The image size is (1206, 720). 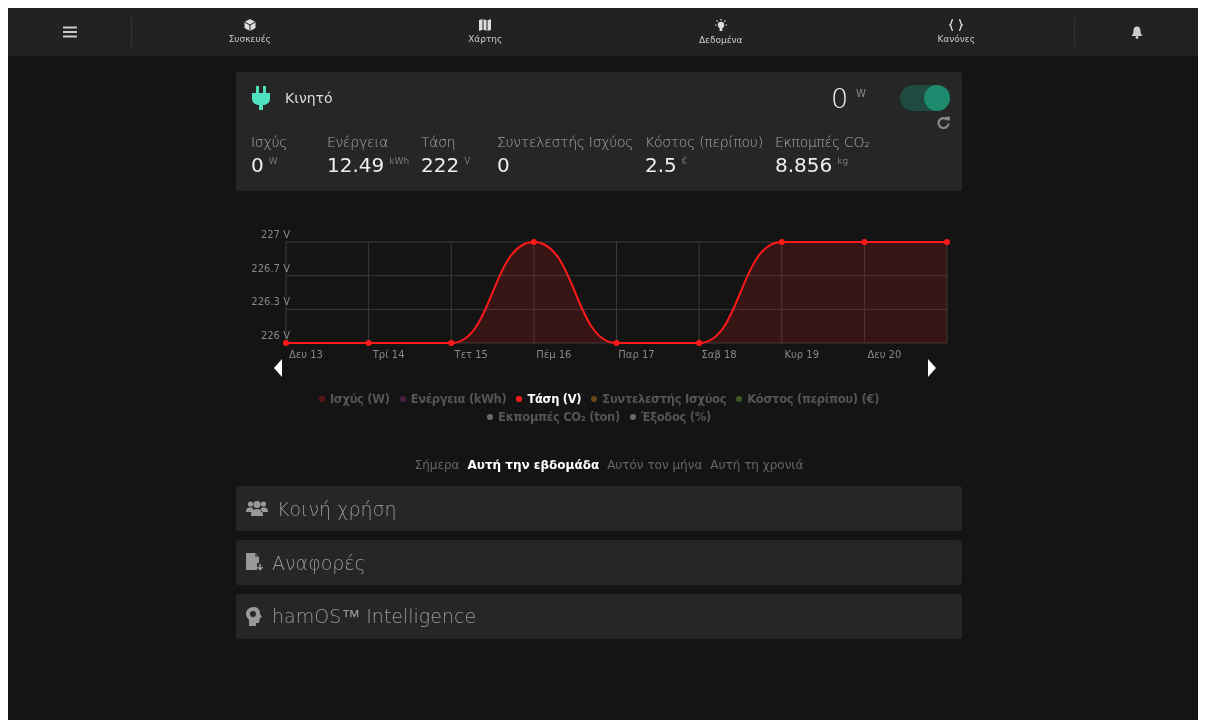 What do you see at coordinates (270, 142) in the screenshot?
I see `metric-label: Ισχύς` at bounding box center [270, 142].